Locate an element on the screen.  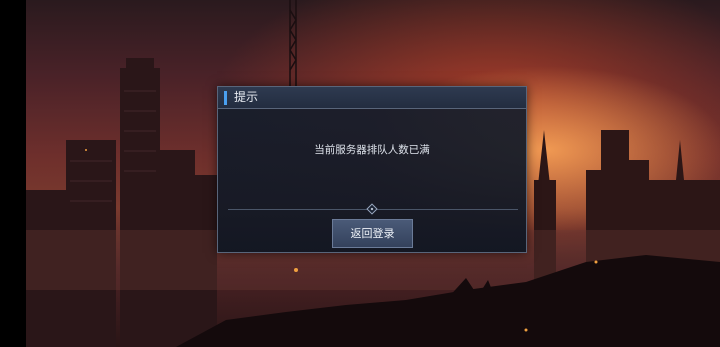
dialog-message: 当前服务器排队人数已满 is located at coordinates (372, 150).